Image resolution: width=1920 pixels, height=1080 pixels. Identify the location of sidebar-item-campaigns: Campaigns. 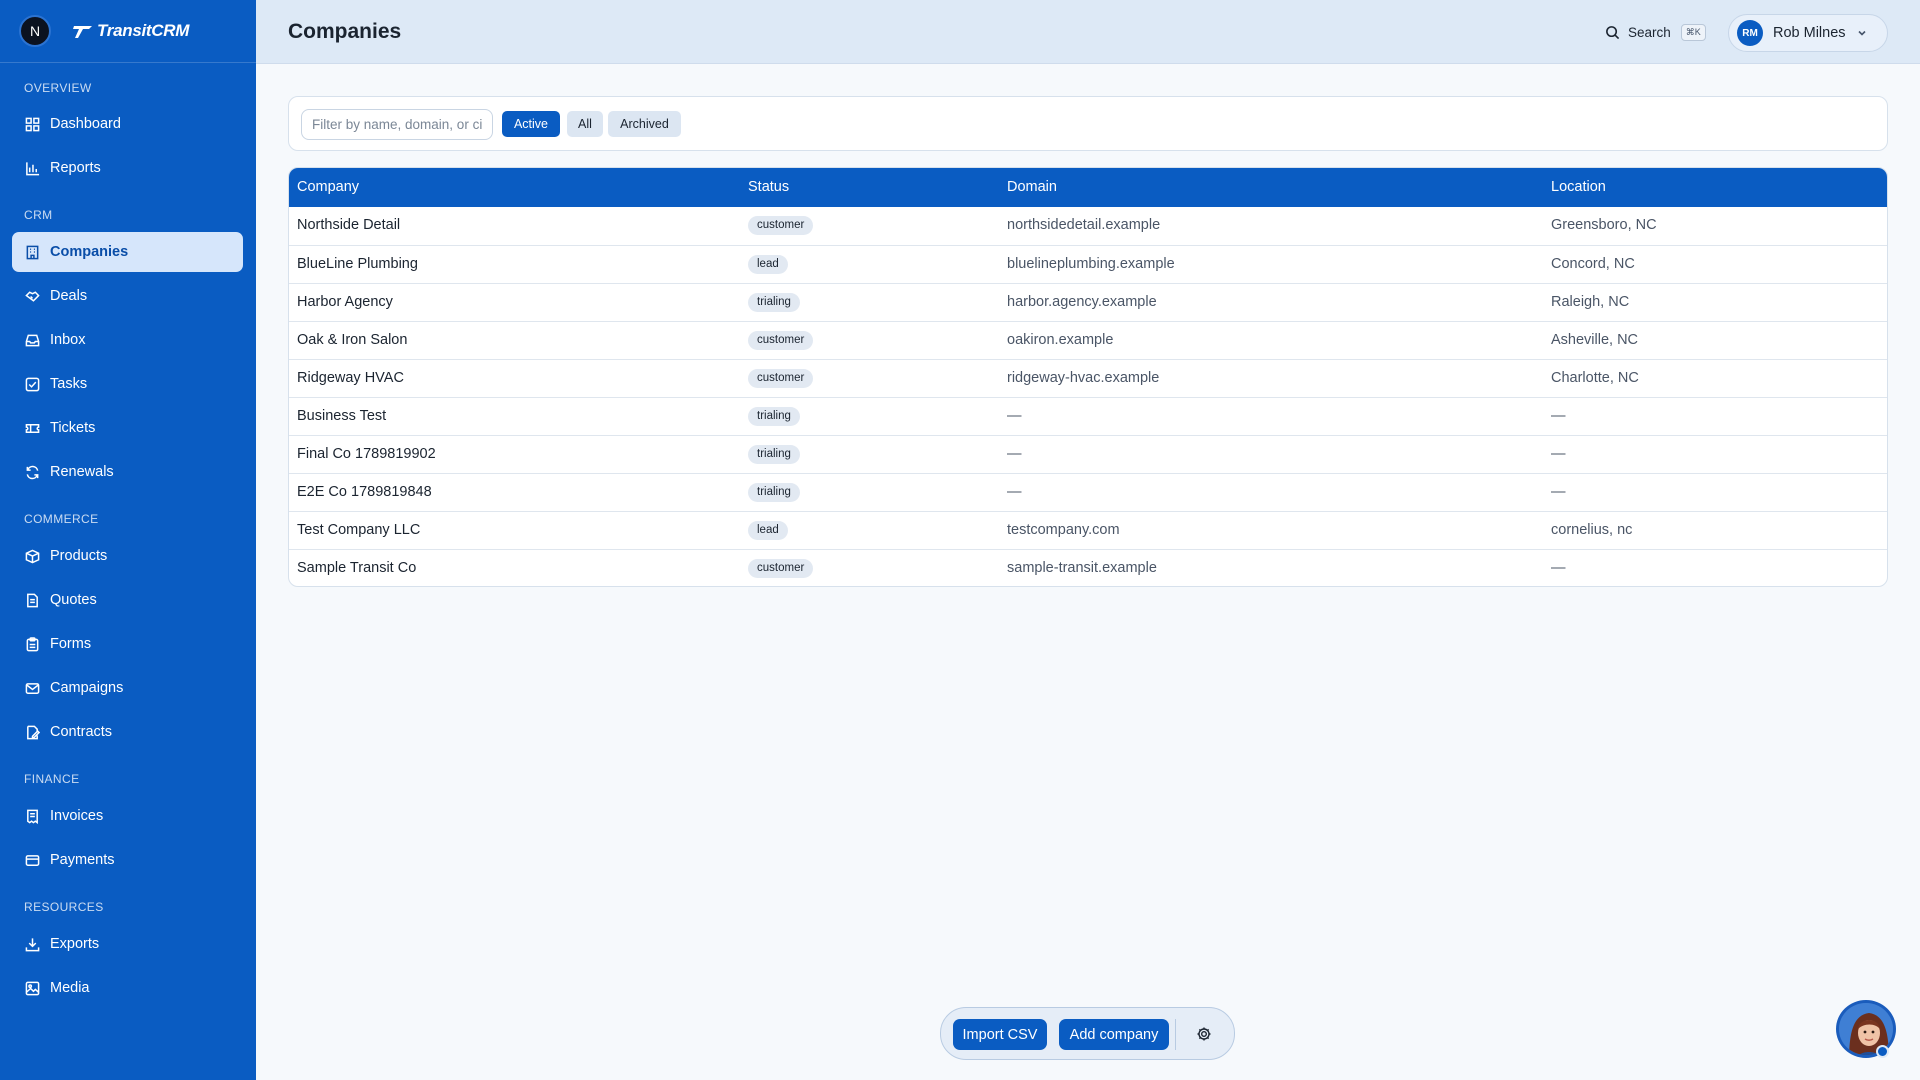
(127, 688).